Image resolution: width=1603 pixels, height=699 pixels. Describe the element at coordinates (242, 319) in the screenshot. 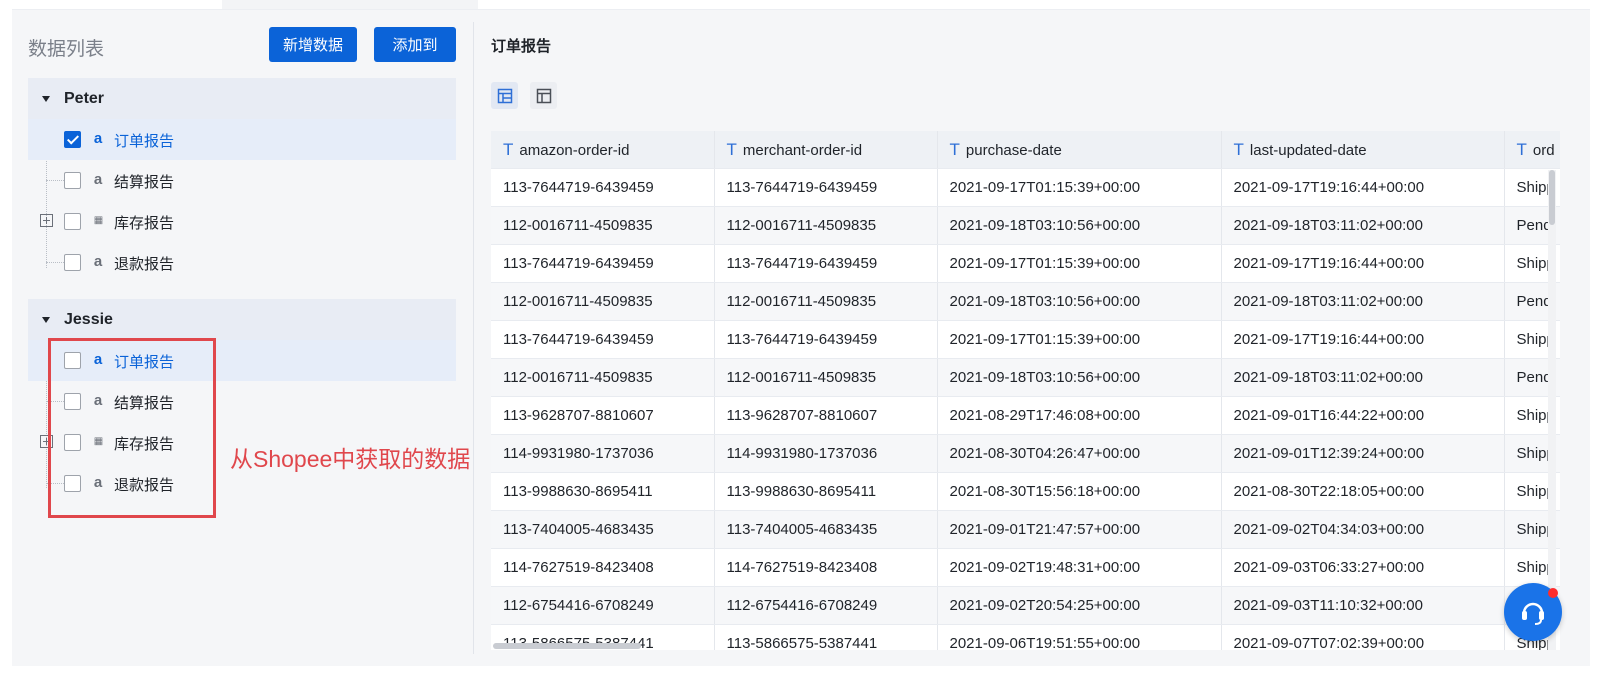

I see `group-header-jessie: Jessie` at that location.